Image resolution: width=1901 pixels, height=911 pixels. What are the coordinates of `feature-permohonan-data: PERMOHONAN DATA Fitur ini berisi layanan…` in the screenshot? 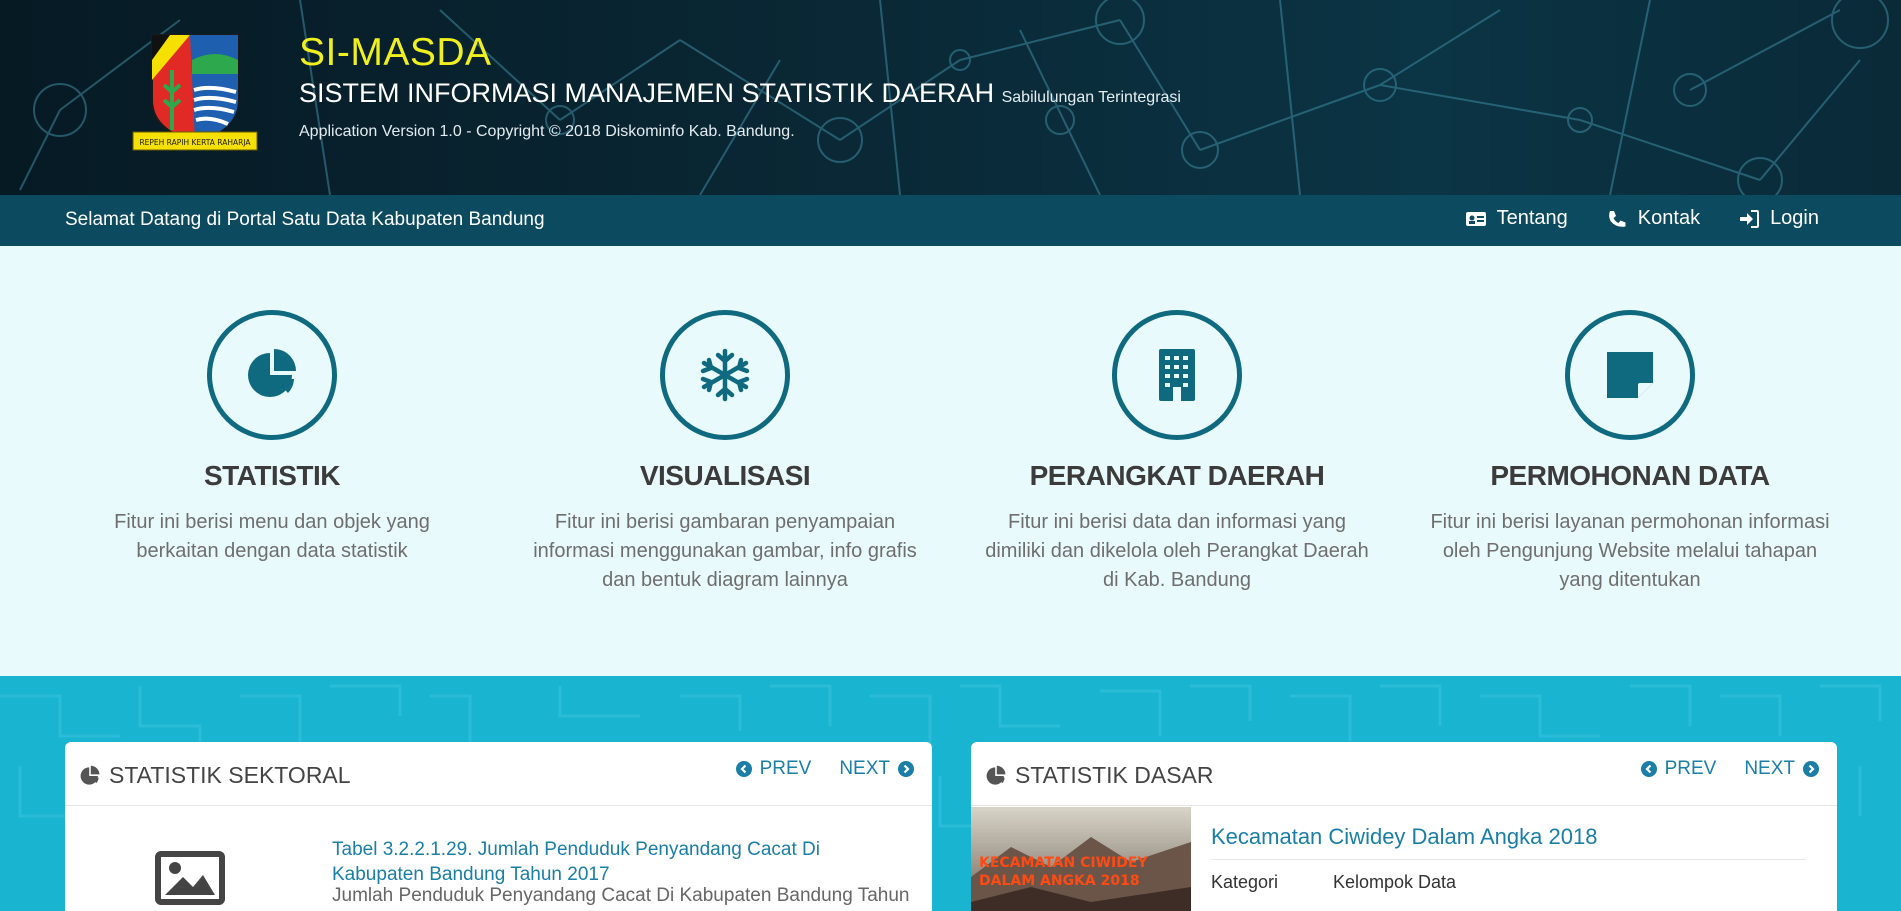 It's located at (1630, 452).